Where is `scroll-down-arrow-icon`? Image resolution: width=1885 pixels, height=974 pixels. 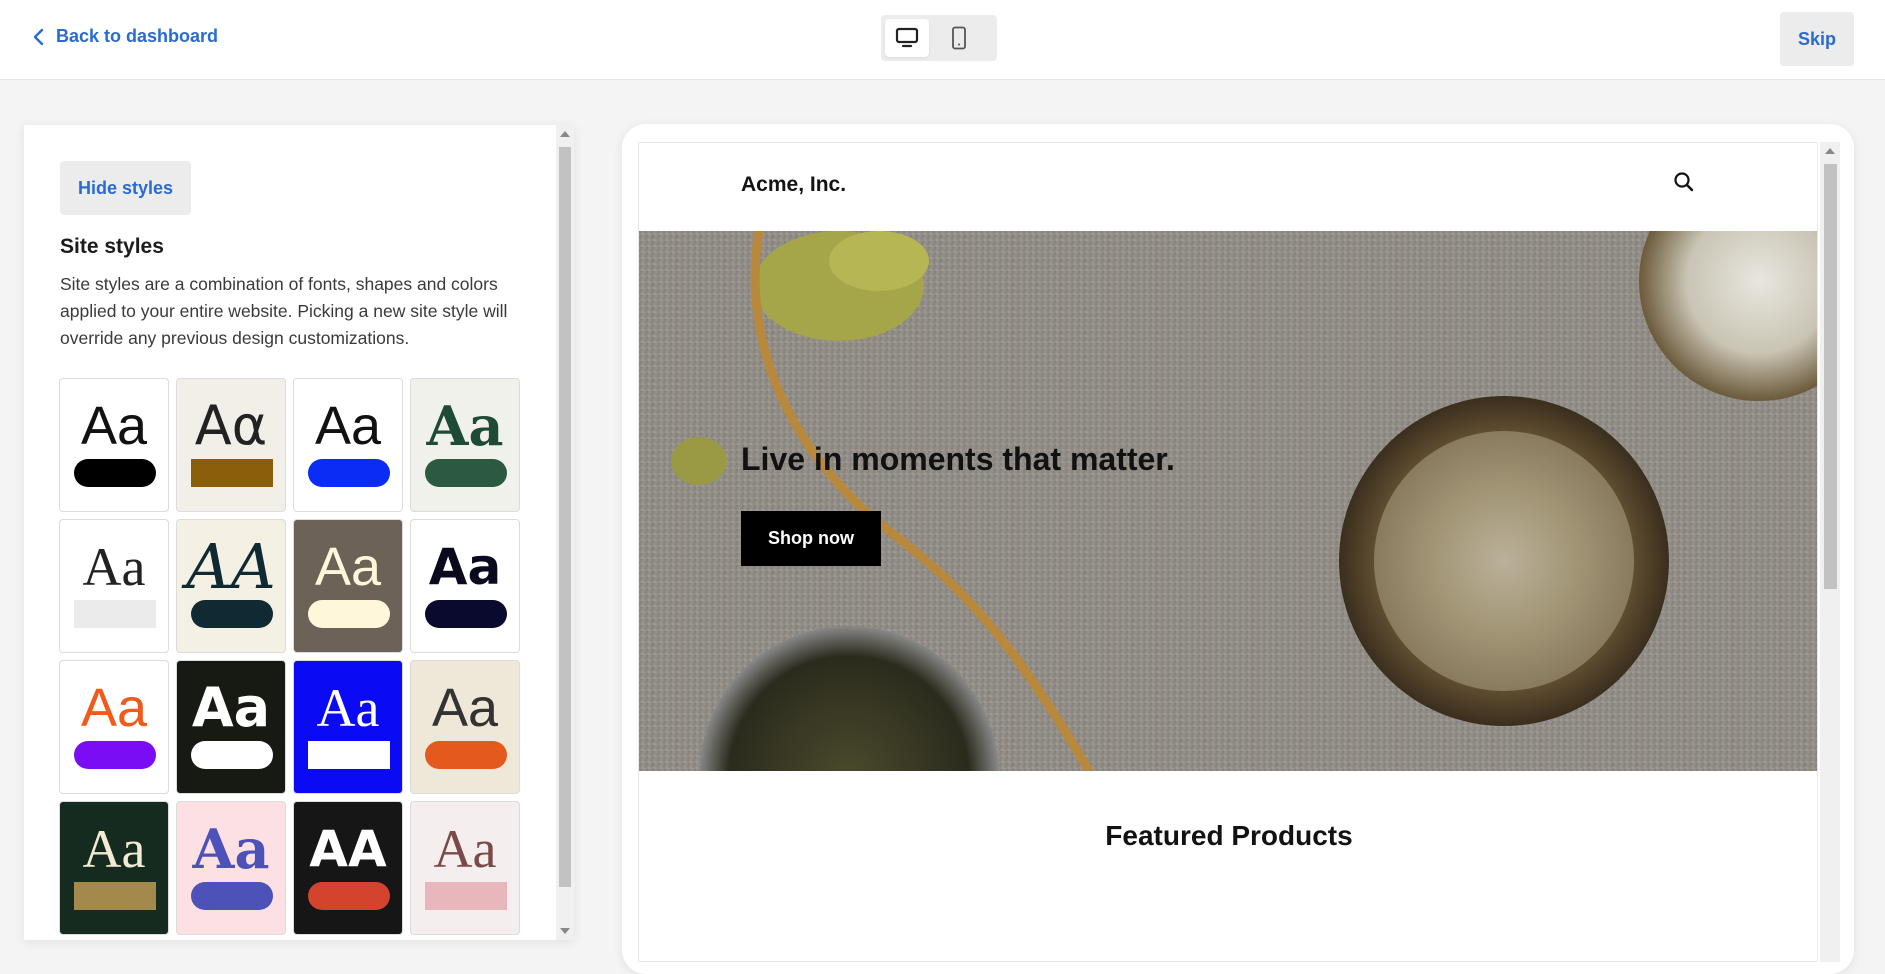
scroll-down-arrow-icon is located at coordinates (565, 931).